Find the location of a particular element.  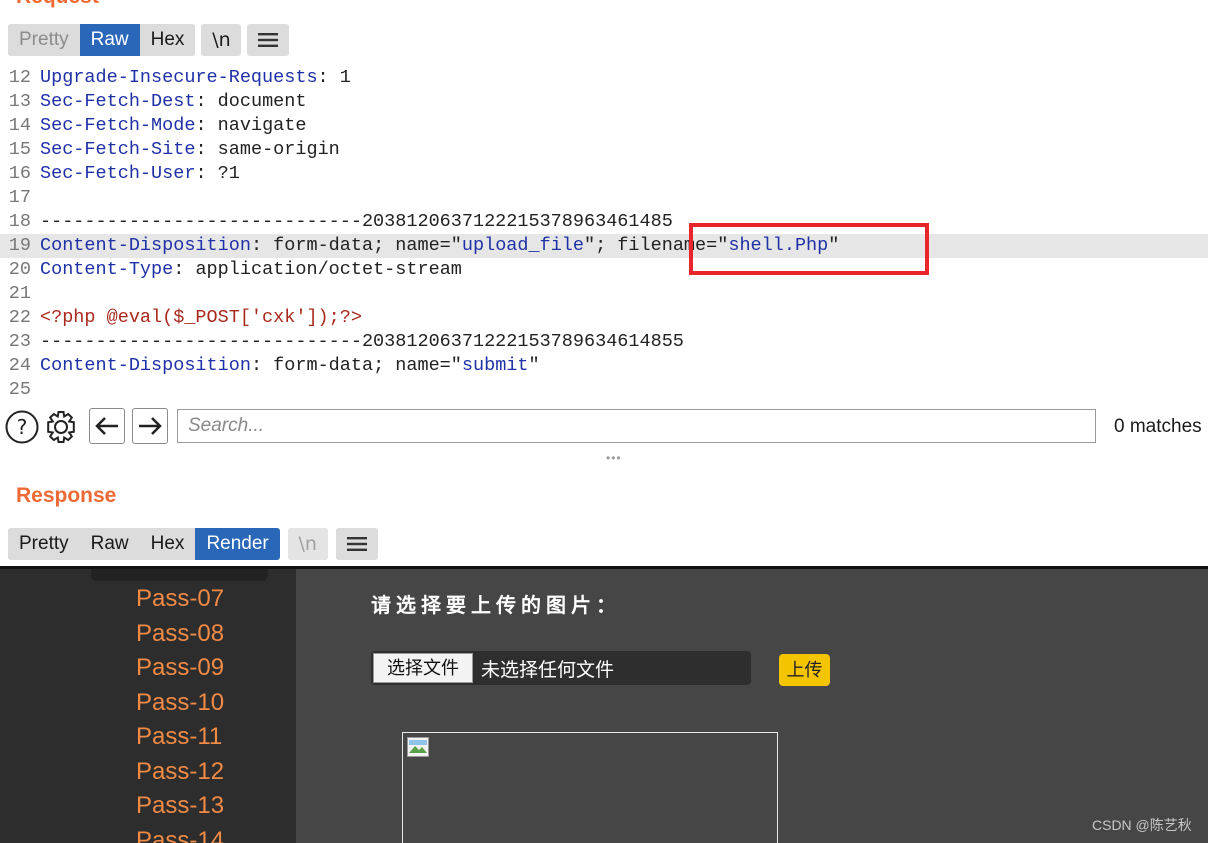

line-number: 15 is located at coordinates (19, 149).